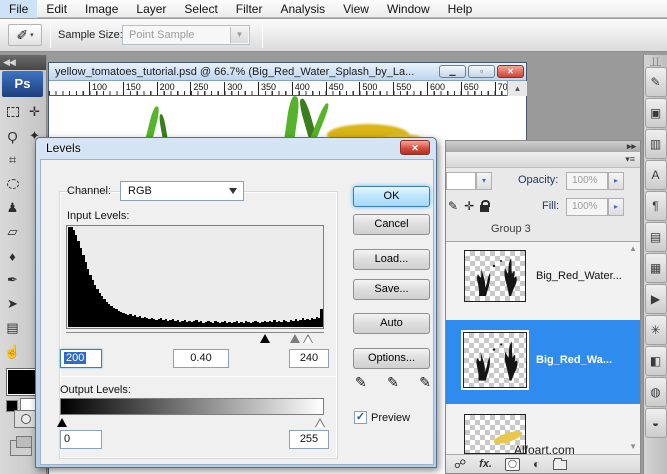  What do you see at coordinates (233, 193) in the screenshot?
I see `chevron-down-icon` at bounding box center [233, 193].